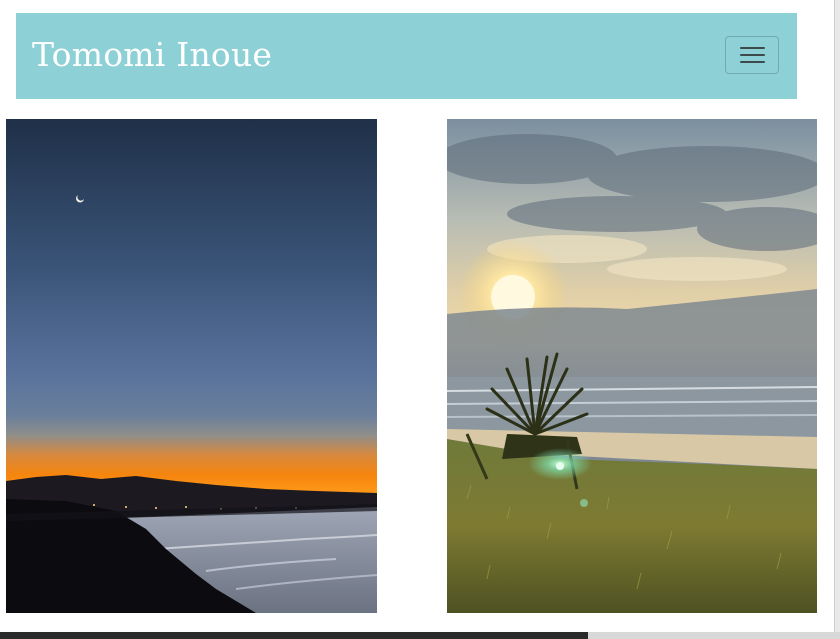  What do you see at coordinates (837, 319) in the screenshot?
I see `window-edge-right` at bounding box center [837, 319].